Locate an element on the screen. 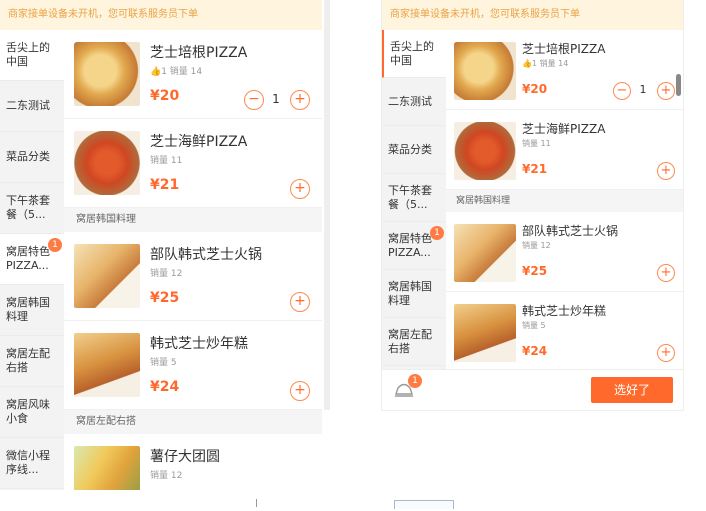  list-item: 薯仔大团圆 销量 12 is located at coordinates (193, 462).